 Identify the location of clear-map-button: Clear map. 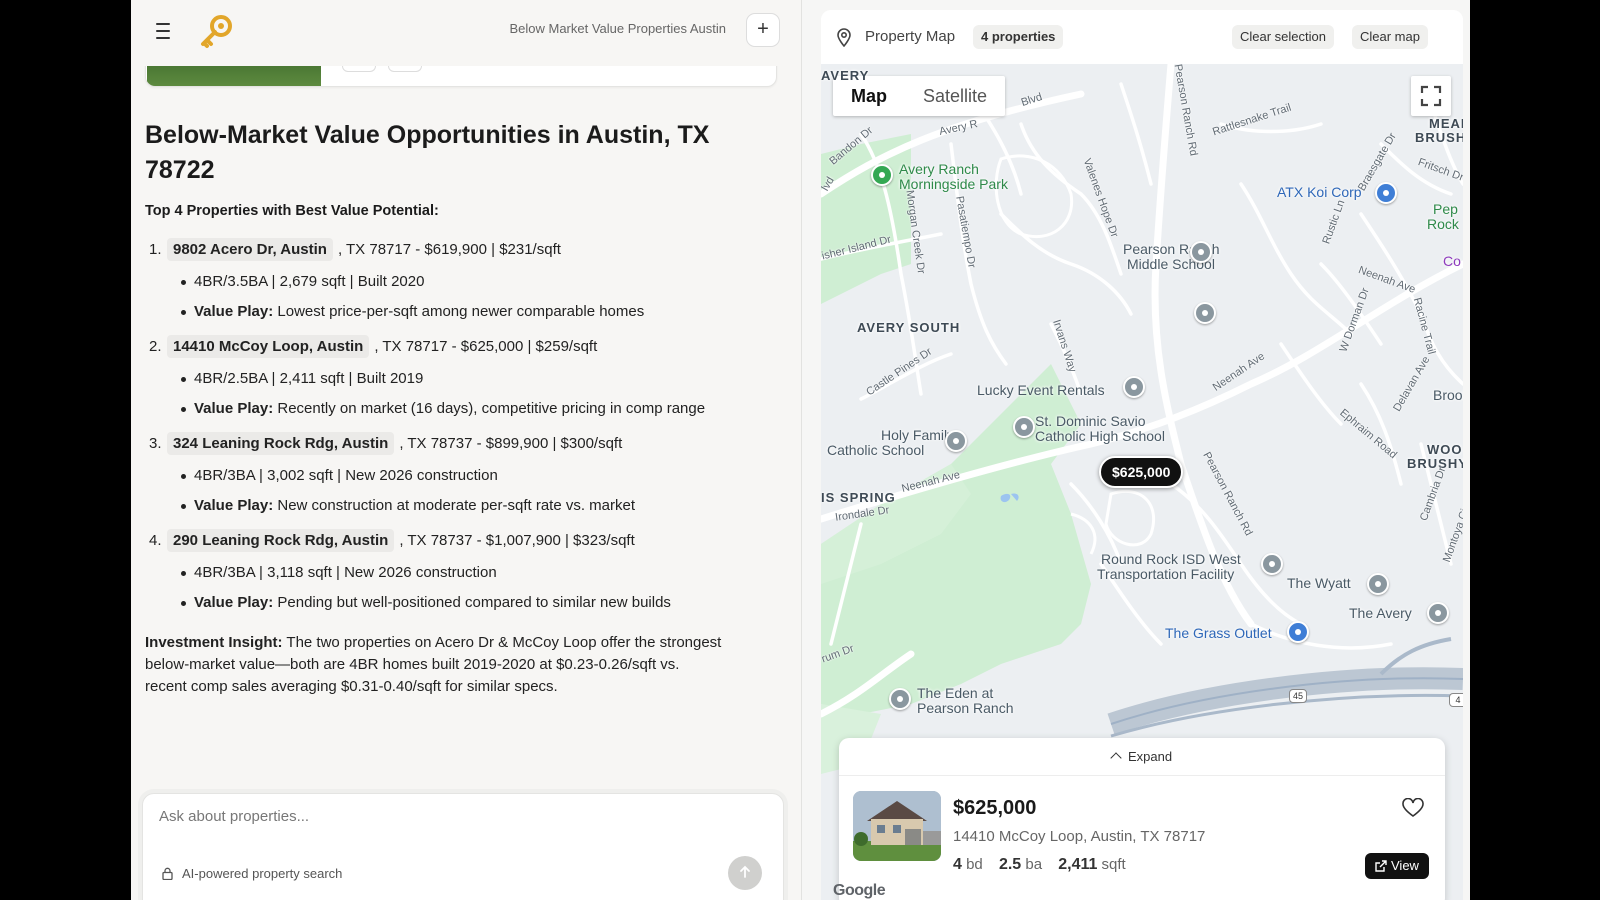
(1390, 37).